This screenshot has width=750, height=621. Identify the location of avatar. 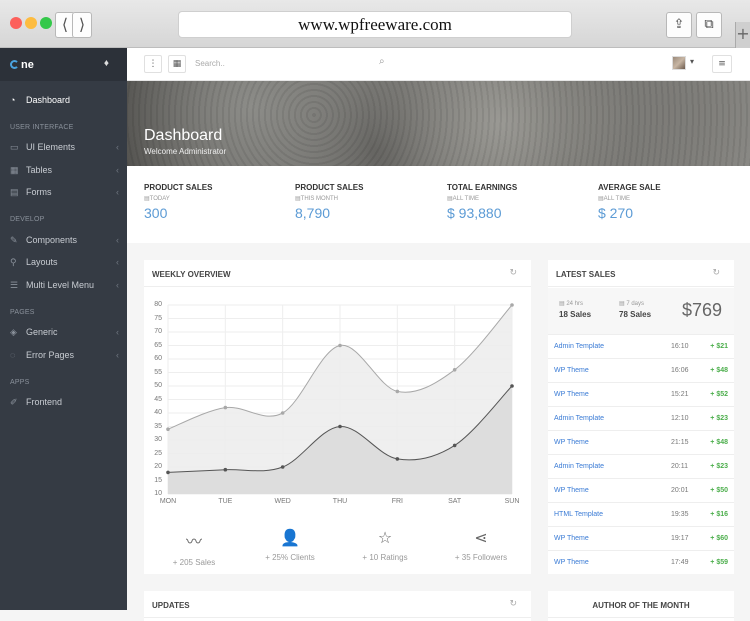
(679, 63).